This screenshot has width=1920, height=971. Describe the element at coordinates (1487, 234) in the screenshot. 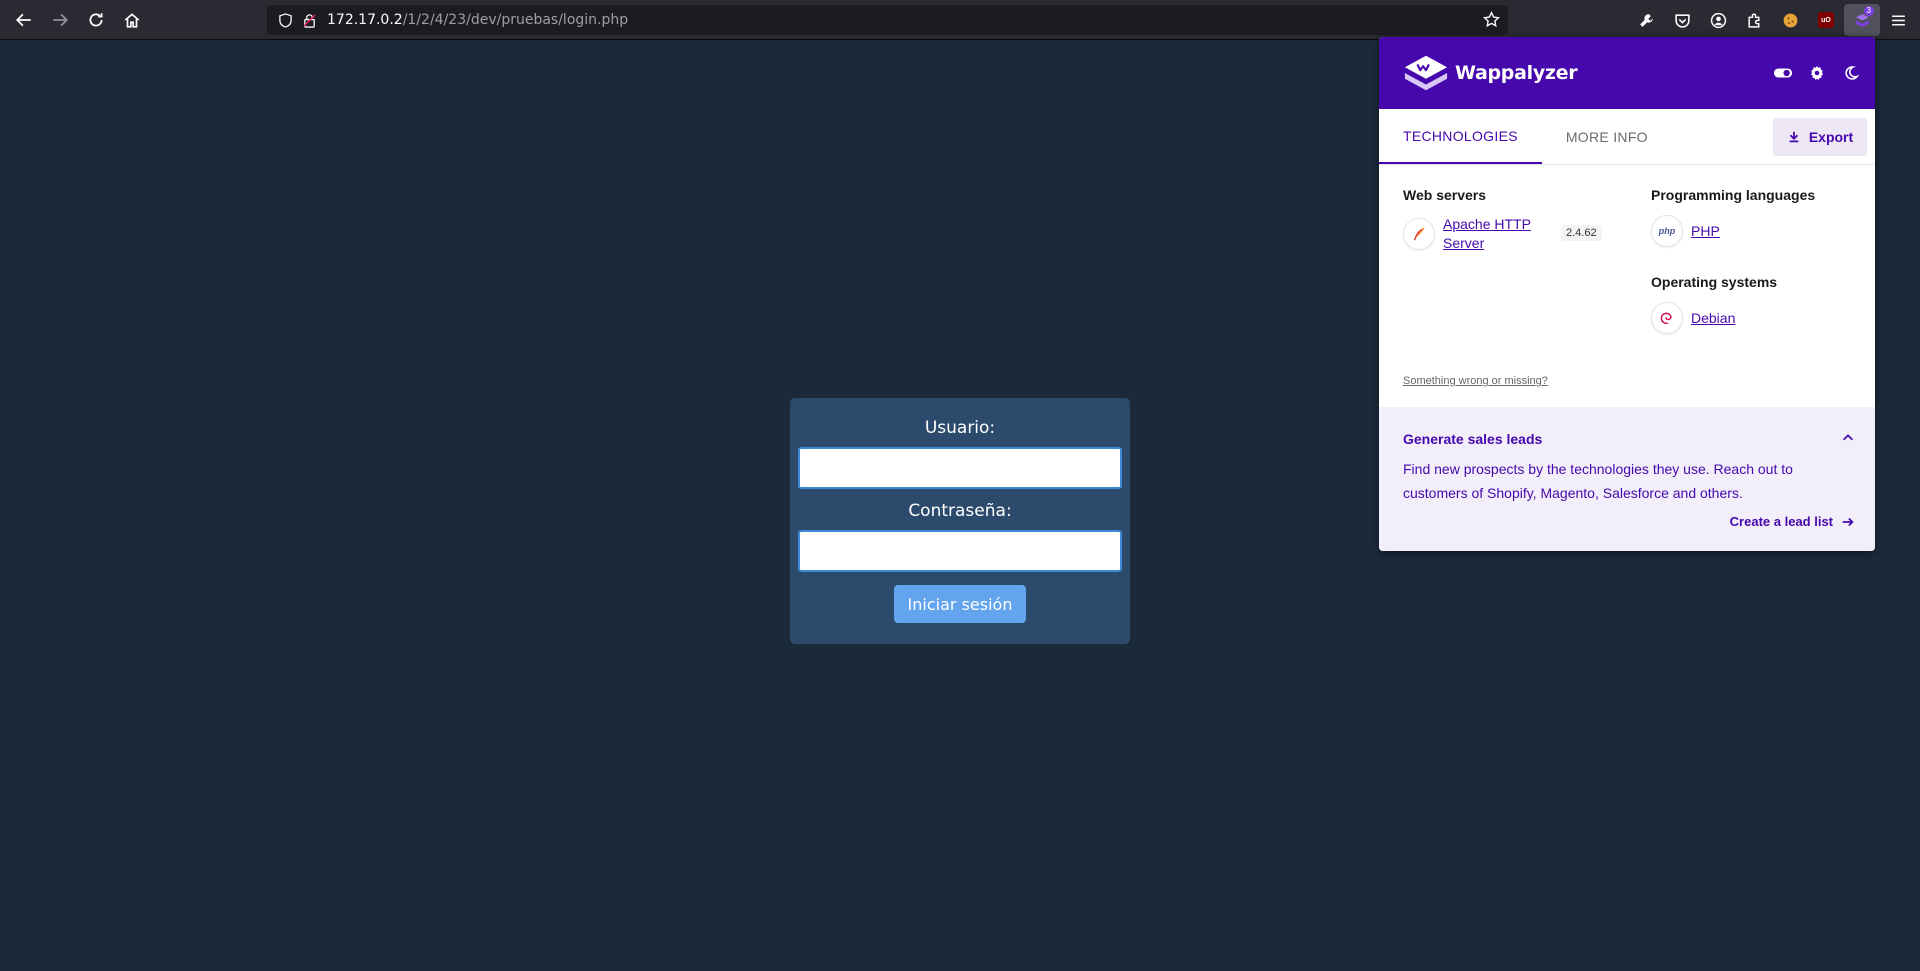

I see `tech-name-apache: Apache HTTP Server` at that location.